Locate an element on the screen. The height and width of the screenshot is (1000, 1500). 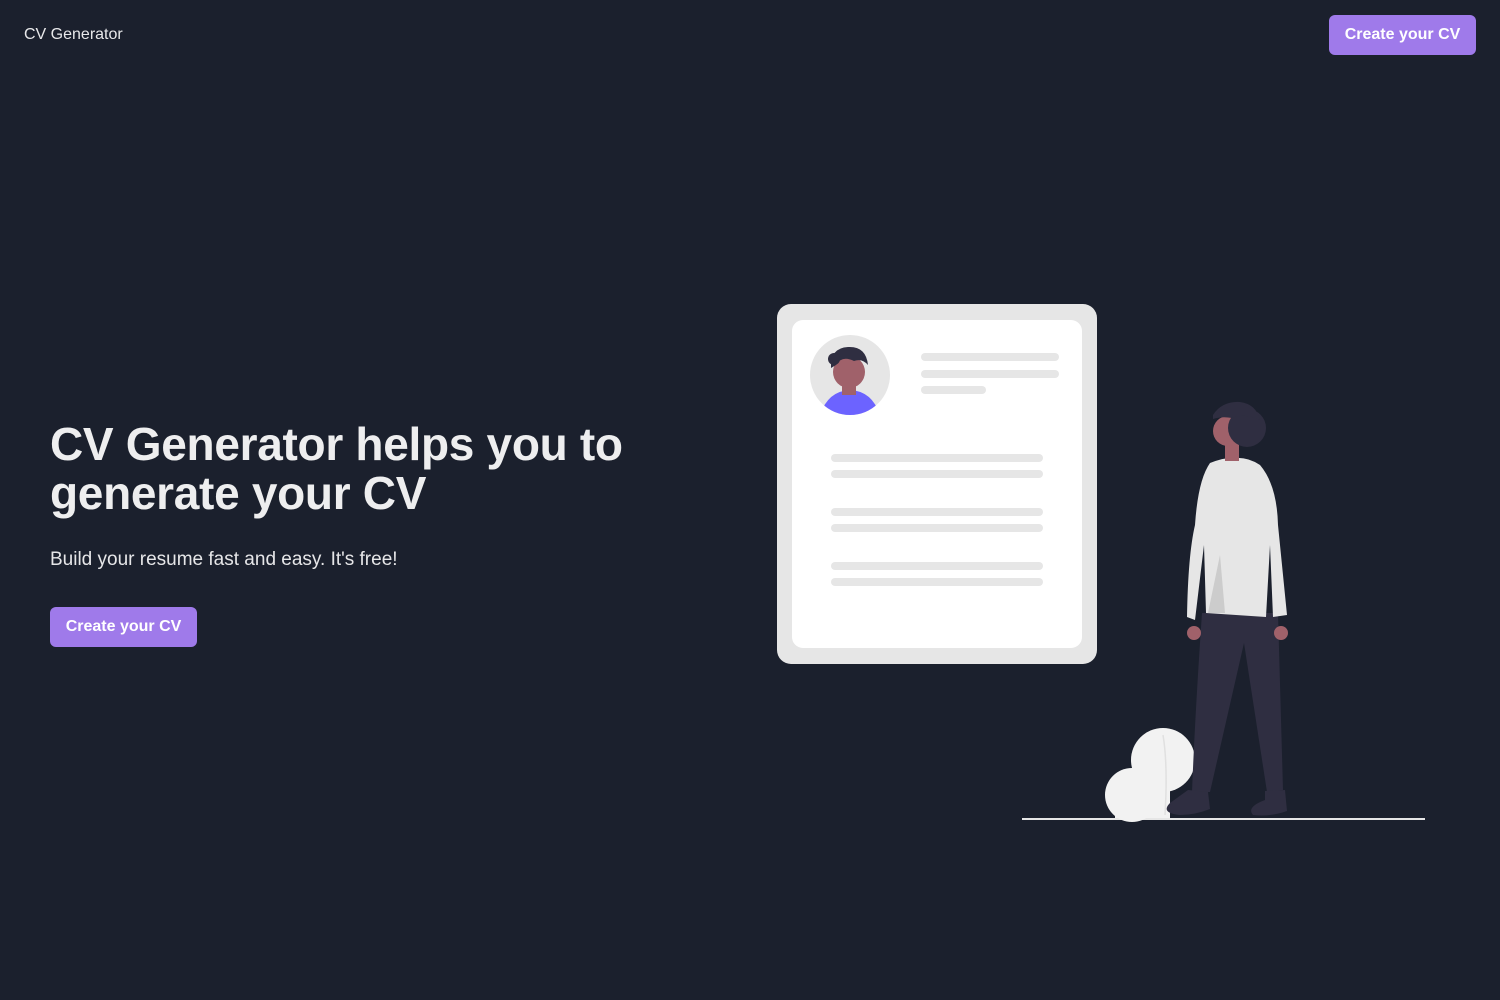
create-cv-nav-button: Create your CV is located at coordinates (1402, 35).